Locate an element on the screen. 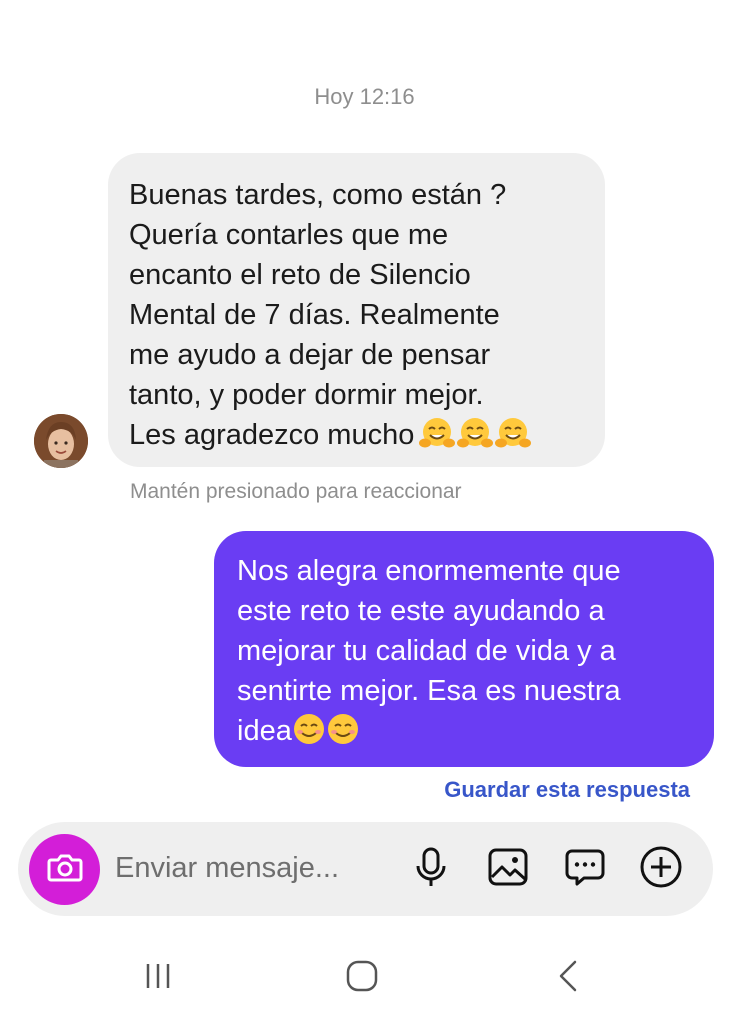  message-composer is located at coordinates (365, 869).